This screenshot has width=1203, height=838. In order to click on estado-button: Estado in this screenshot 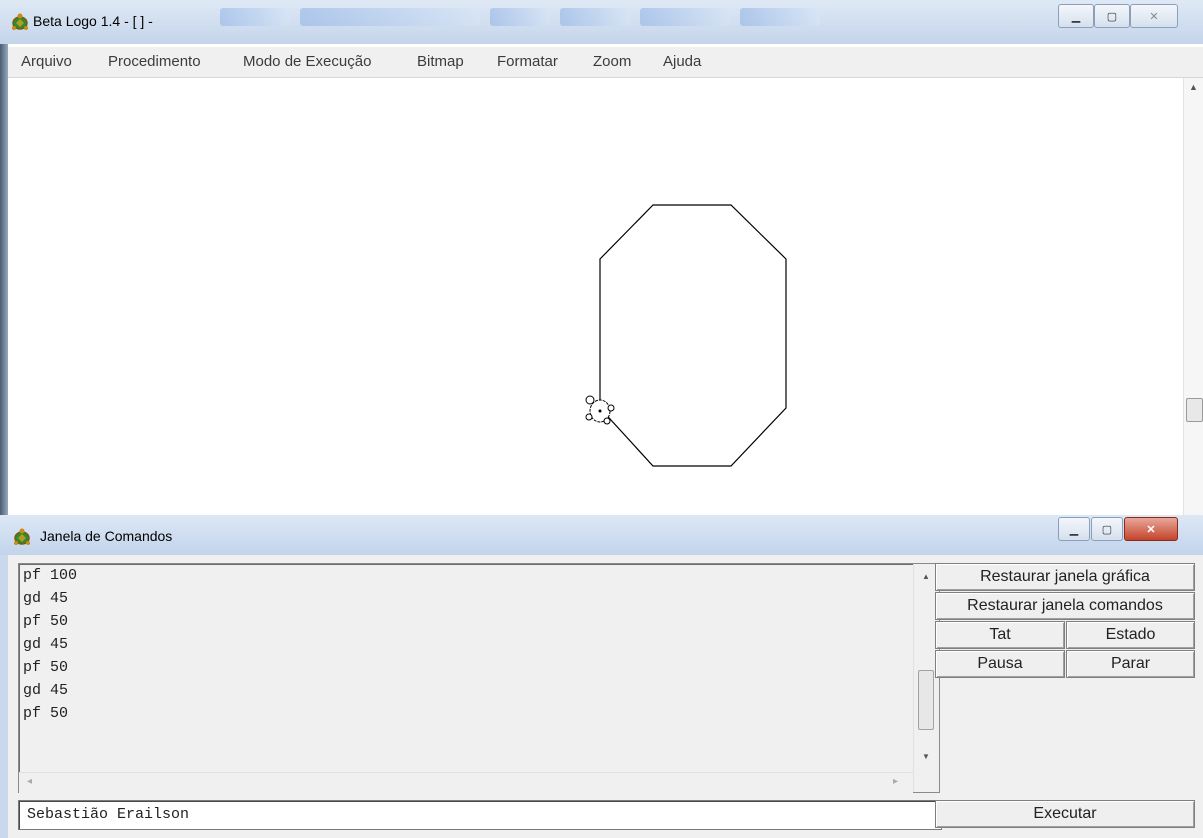, I will do `click(1130, 635)`.